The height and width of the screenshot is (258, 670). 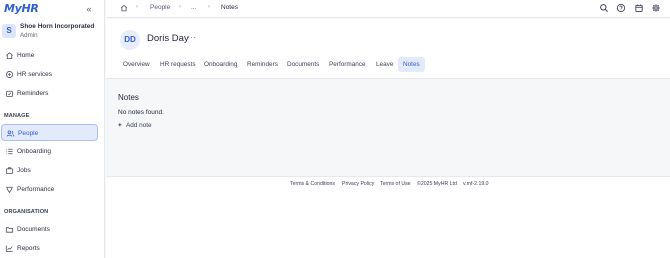 I want to click on breadcrumb-home-icon, so click(x=124, y=8).